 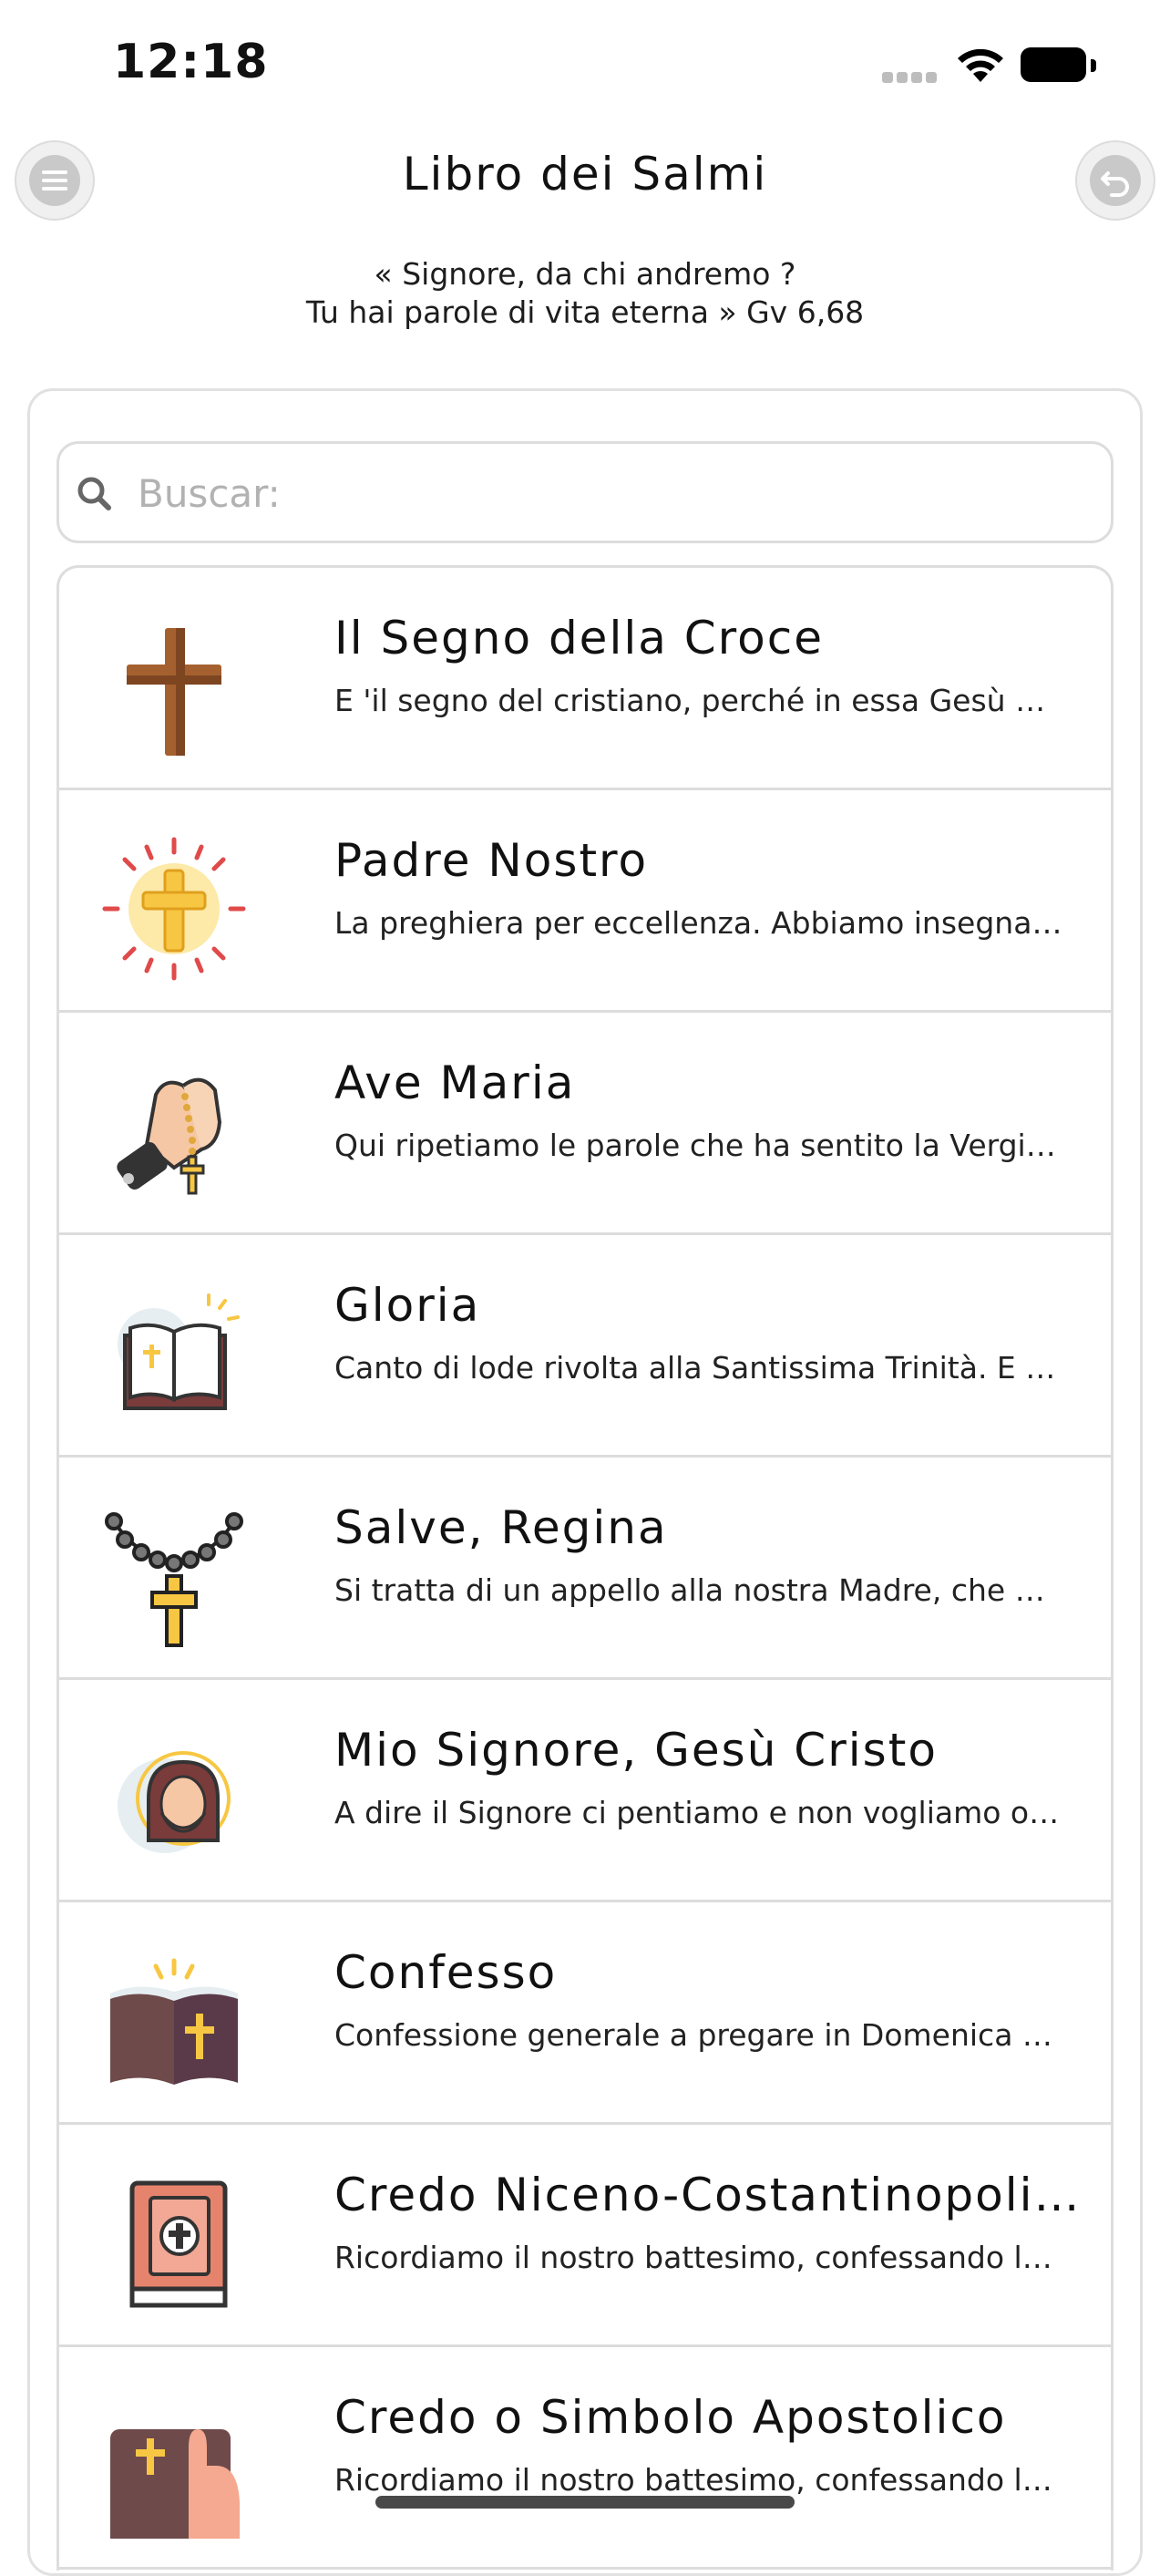 I want to click on praying-hands-rosary-icon, so click(x=174, y=1131).